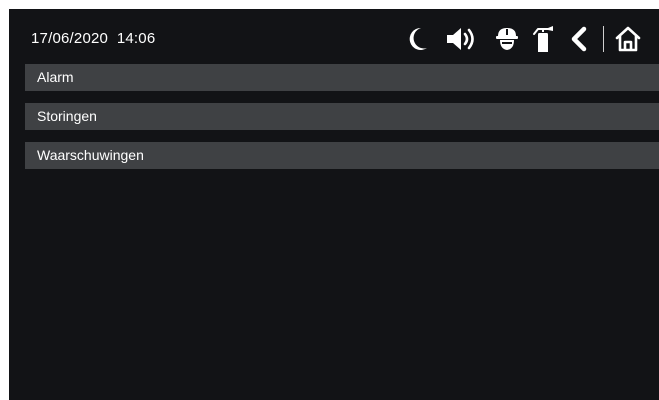 The width and height of the screenshot is (659, 400). Describe the element at coordinates (603, 39) in the screenshot. I see `header-divider` at that location.